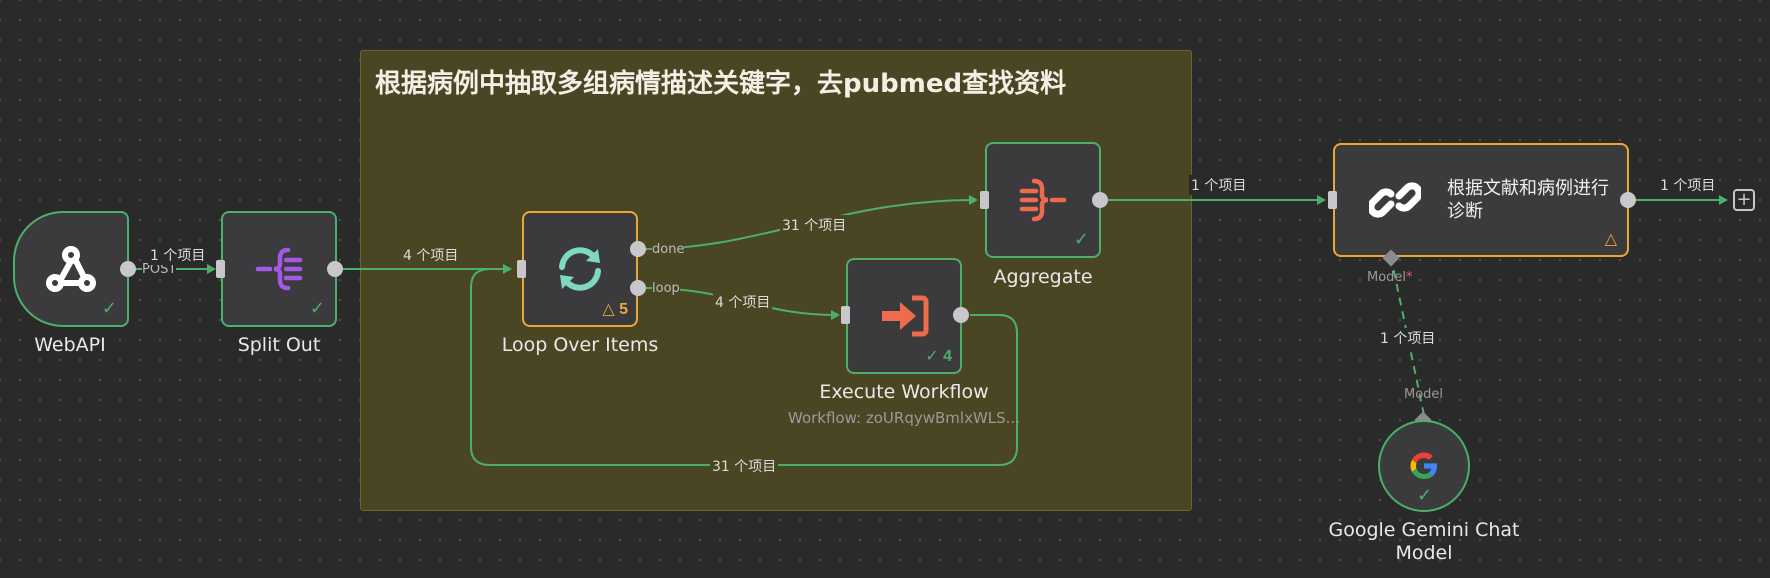 The height and width of the screenshot is (578, 1770). I want to click on webapi-output-port, so click(128, 269).